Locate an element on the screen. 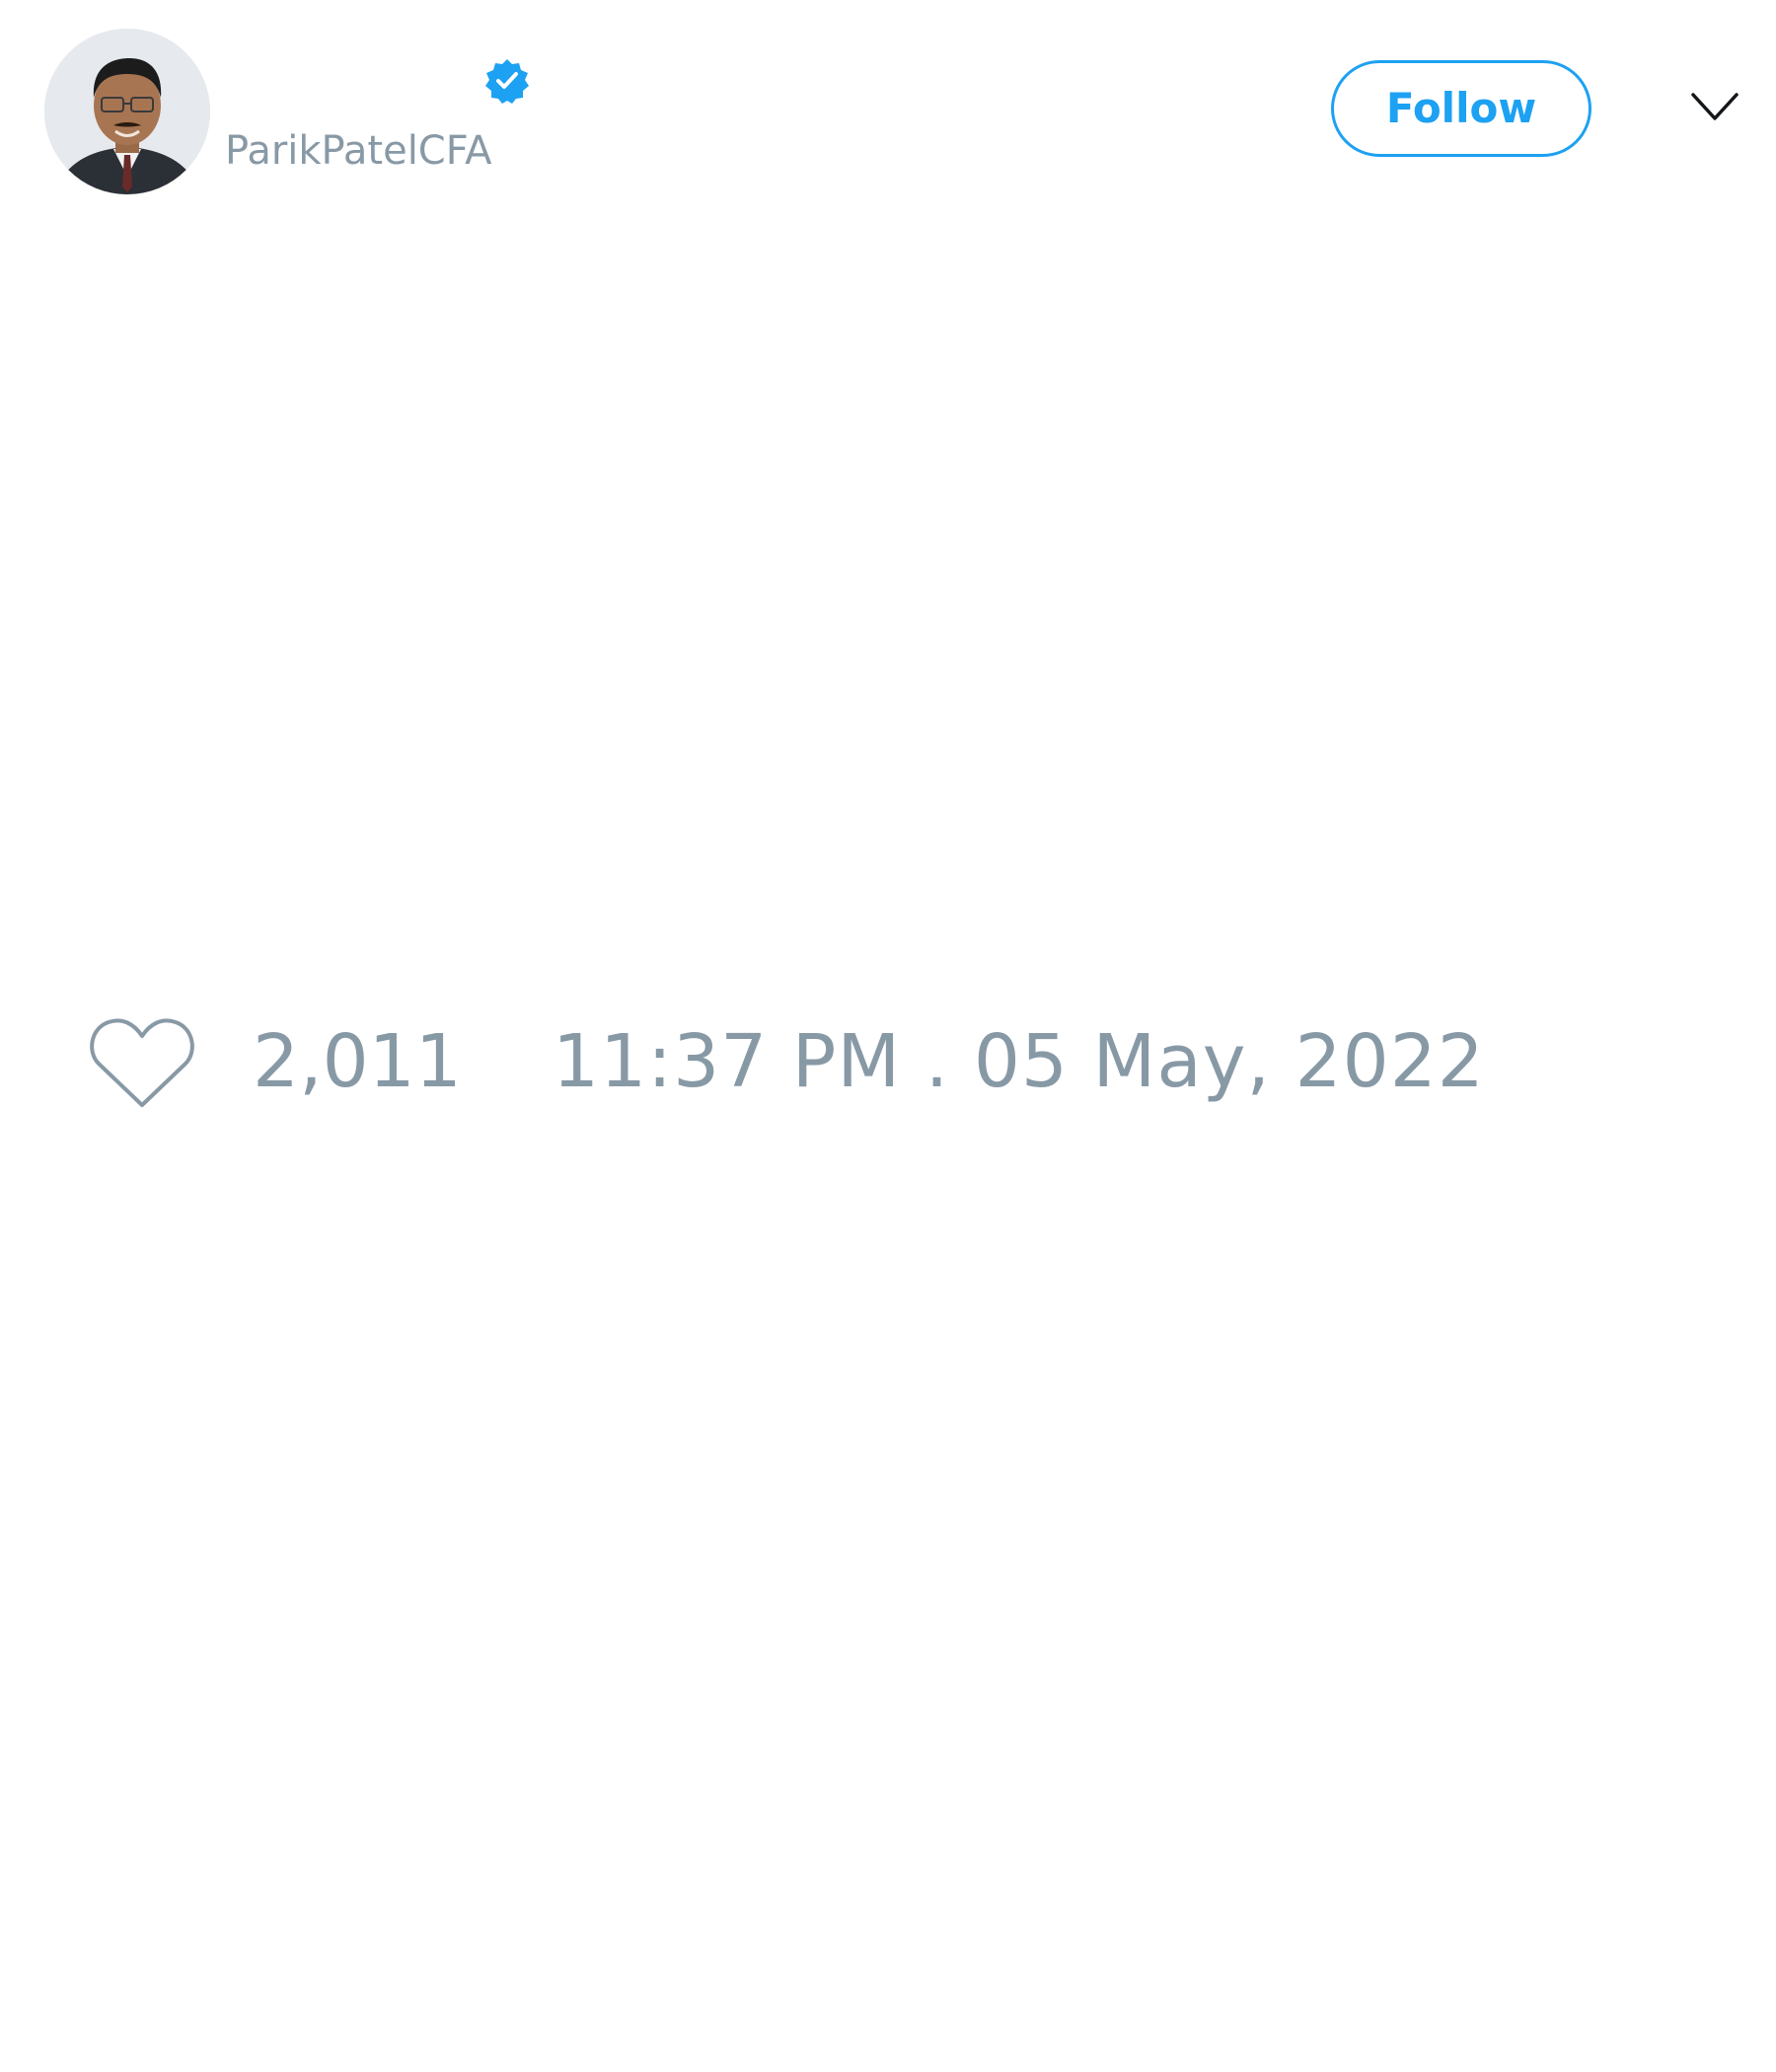 The height and width of the screenshot is (2072, 1776). tweet-timestamp: 11:37 PM . 05 May, 2022 is located at coordinates (1019, 1061).